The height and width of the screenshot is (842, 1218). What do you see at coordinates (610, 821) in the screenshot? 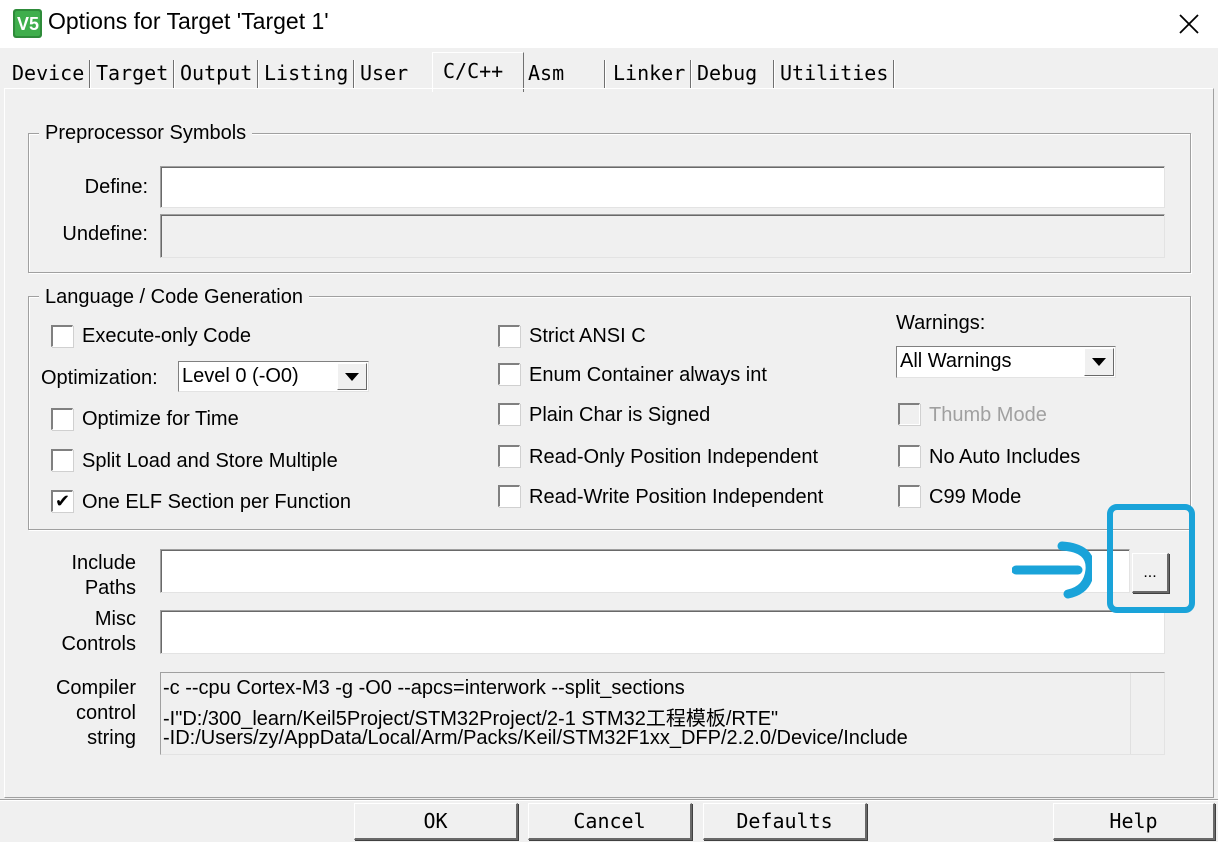
I see `cancel-button: Cancel` at bounding box center [610, 821].